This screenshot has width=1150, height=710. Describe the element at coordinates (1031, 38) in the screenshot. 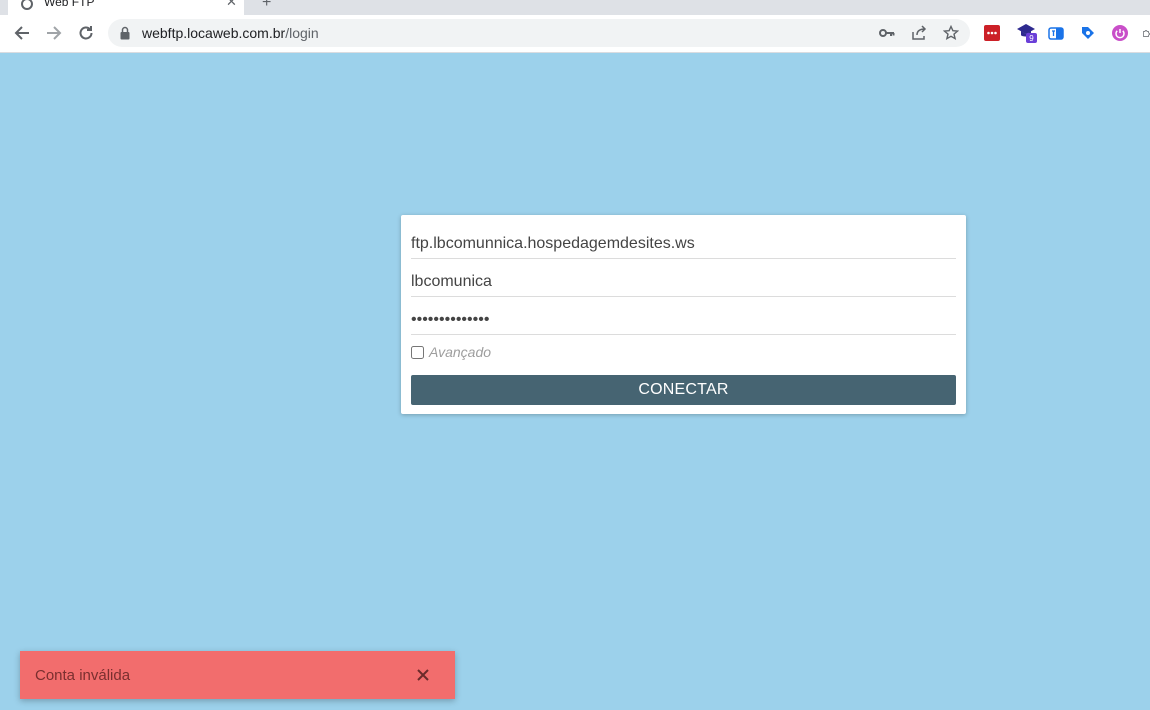

I see `extension-badge: 9` at that location.